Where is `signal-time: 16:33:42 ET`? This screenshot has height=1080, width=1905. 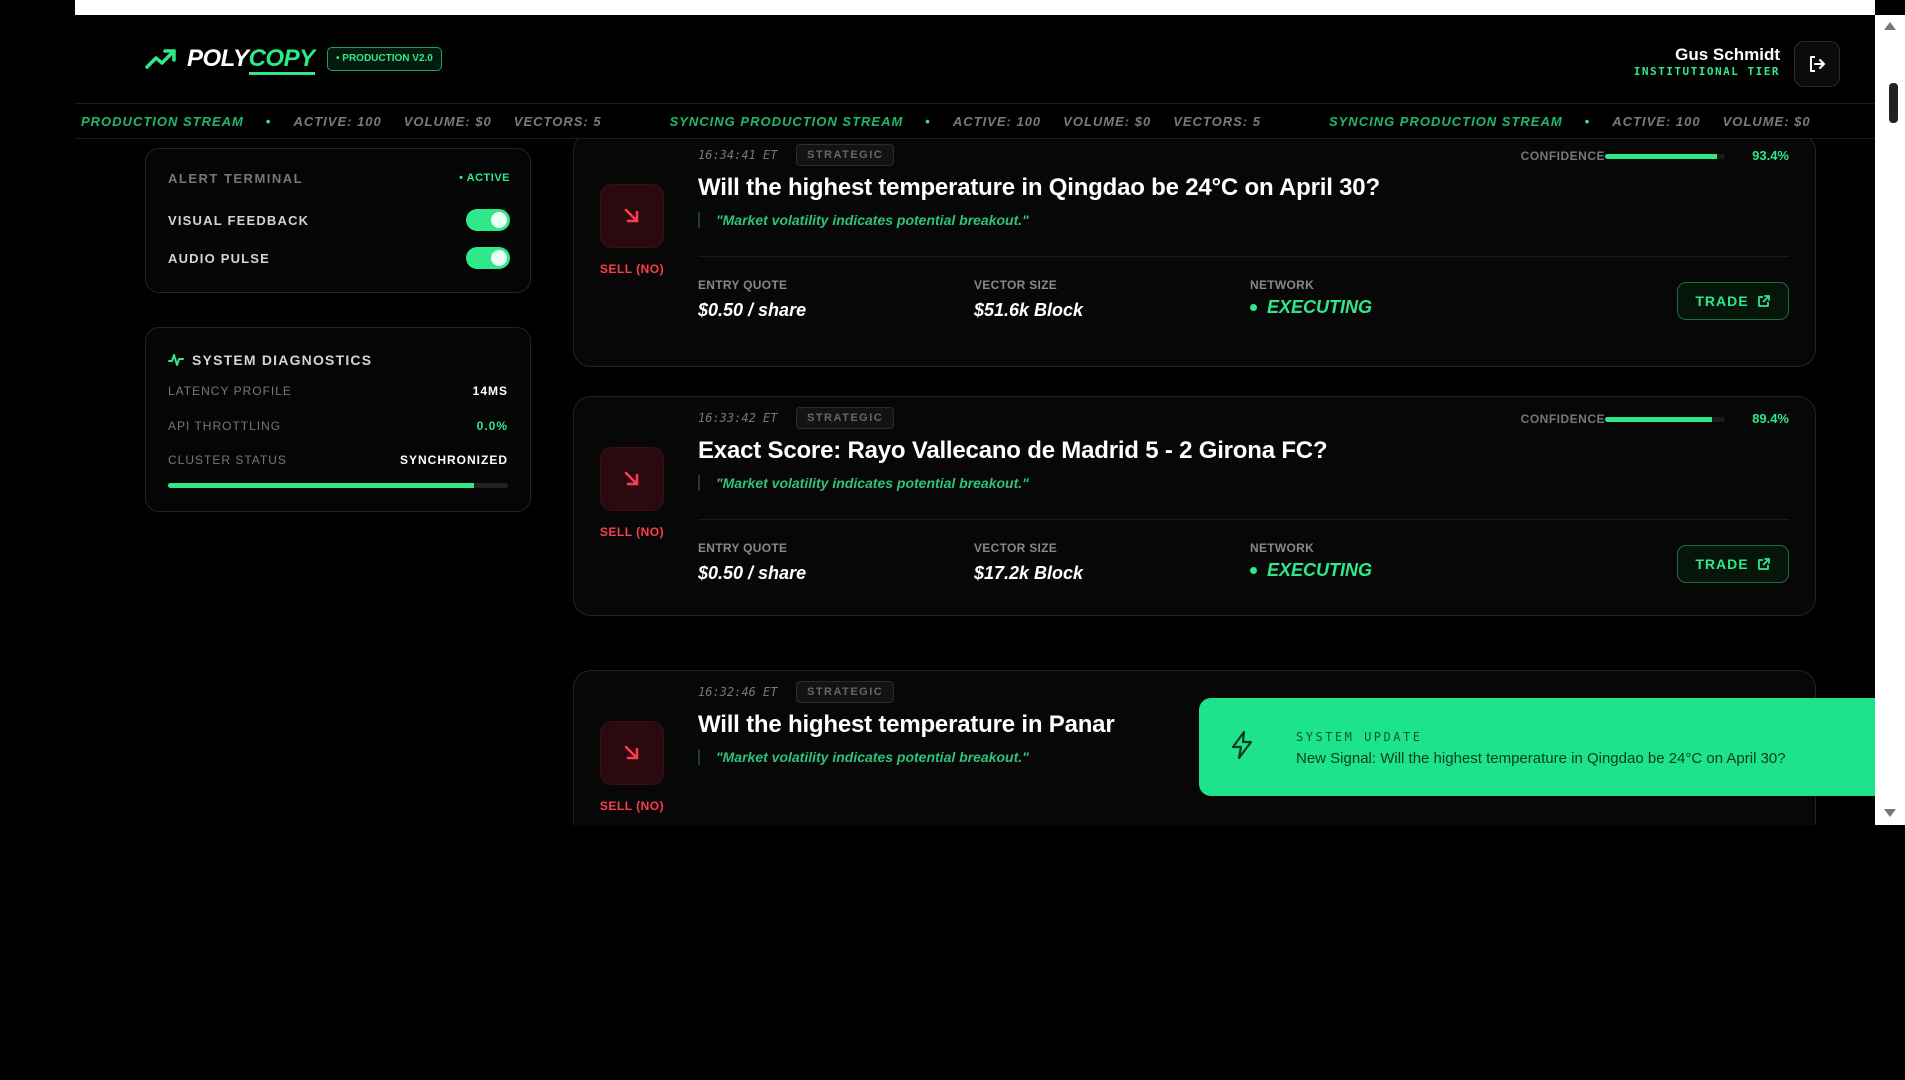
signal-time: 16:33:42 ET is located at coordinates (738, 418).